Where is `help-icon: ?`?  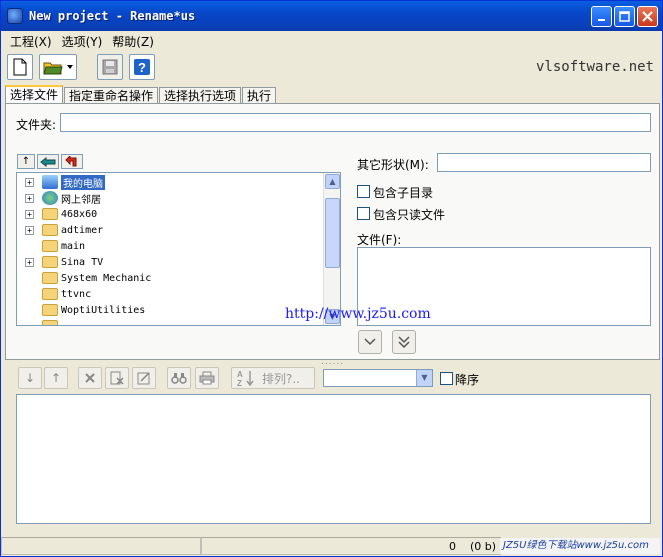
help-icon: ? is located at coordinates (142, 67).